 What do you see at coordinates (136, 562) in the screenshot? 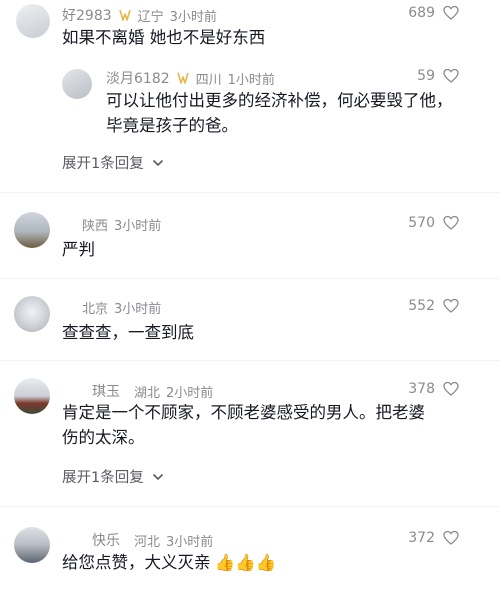
I see `comment-line: 给您点赞，大义灭亲` at bounding box center [136, 562].